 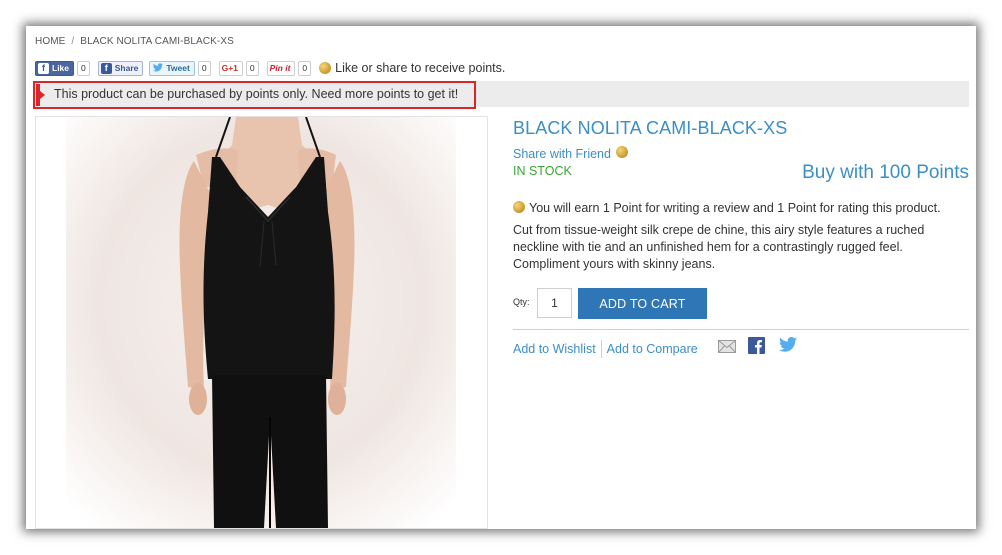 I want to click on pinterest-pin-count: 0, so click(x=305, y=68).